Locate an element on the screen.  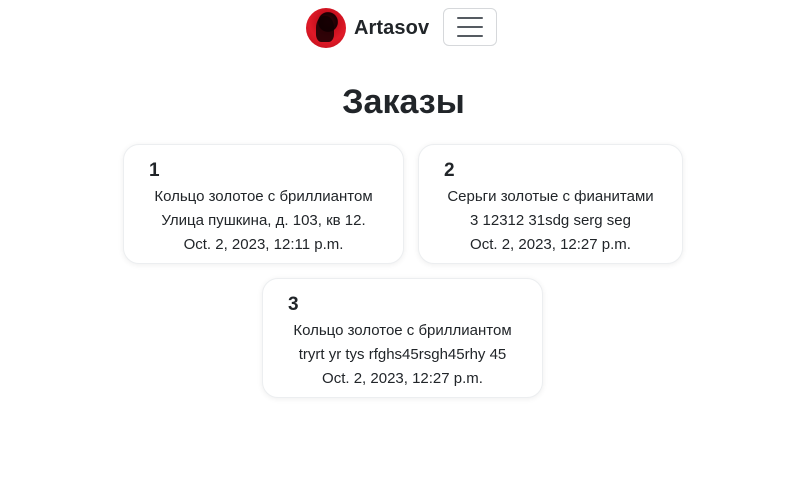
hamburger-menu-icon is located at coordinates (470, 27).